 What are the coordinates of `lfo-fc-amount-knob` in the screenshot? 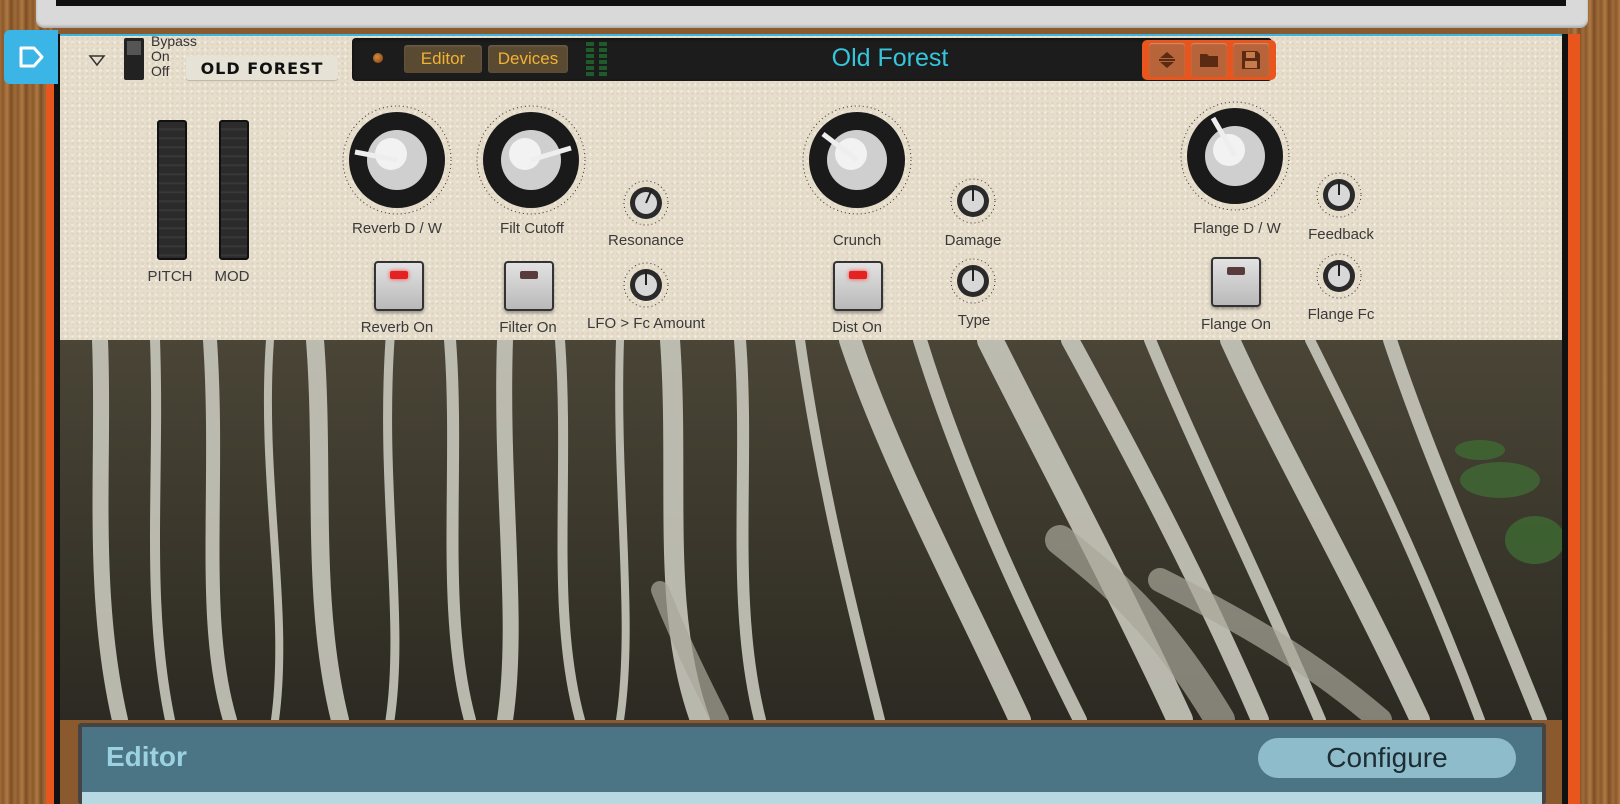 It's located at (646, 285).